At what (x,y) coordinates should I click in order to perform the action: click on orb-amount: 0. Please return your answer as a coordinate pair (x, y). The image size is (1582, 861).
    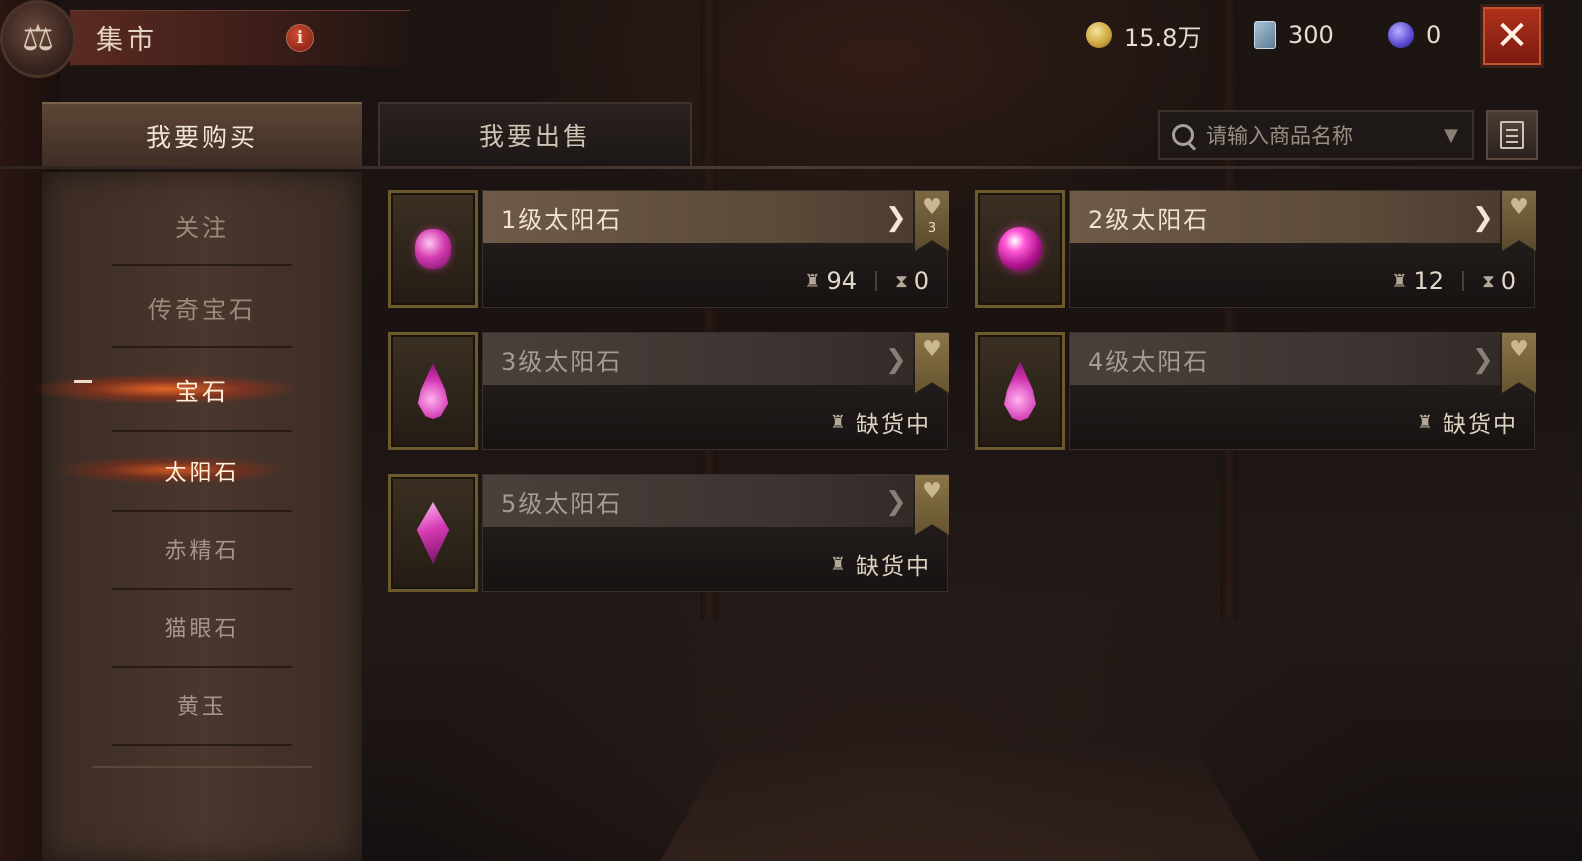
    Looking at the image, I should click on (1434, 35).